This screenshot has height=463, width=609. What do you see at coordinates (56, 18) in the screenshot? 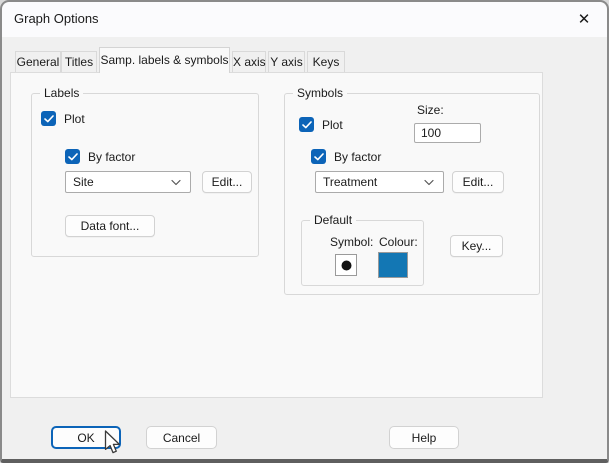
I see `dialog-title: Graph Options` at bounding box center [56, 18].